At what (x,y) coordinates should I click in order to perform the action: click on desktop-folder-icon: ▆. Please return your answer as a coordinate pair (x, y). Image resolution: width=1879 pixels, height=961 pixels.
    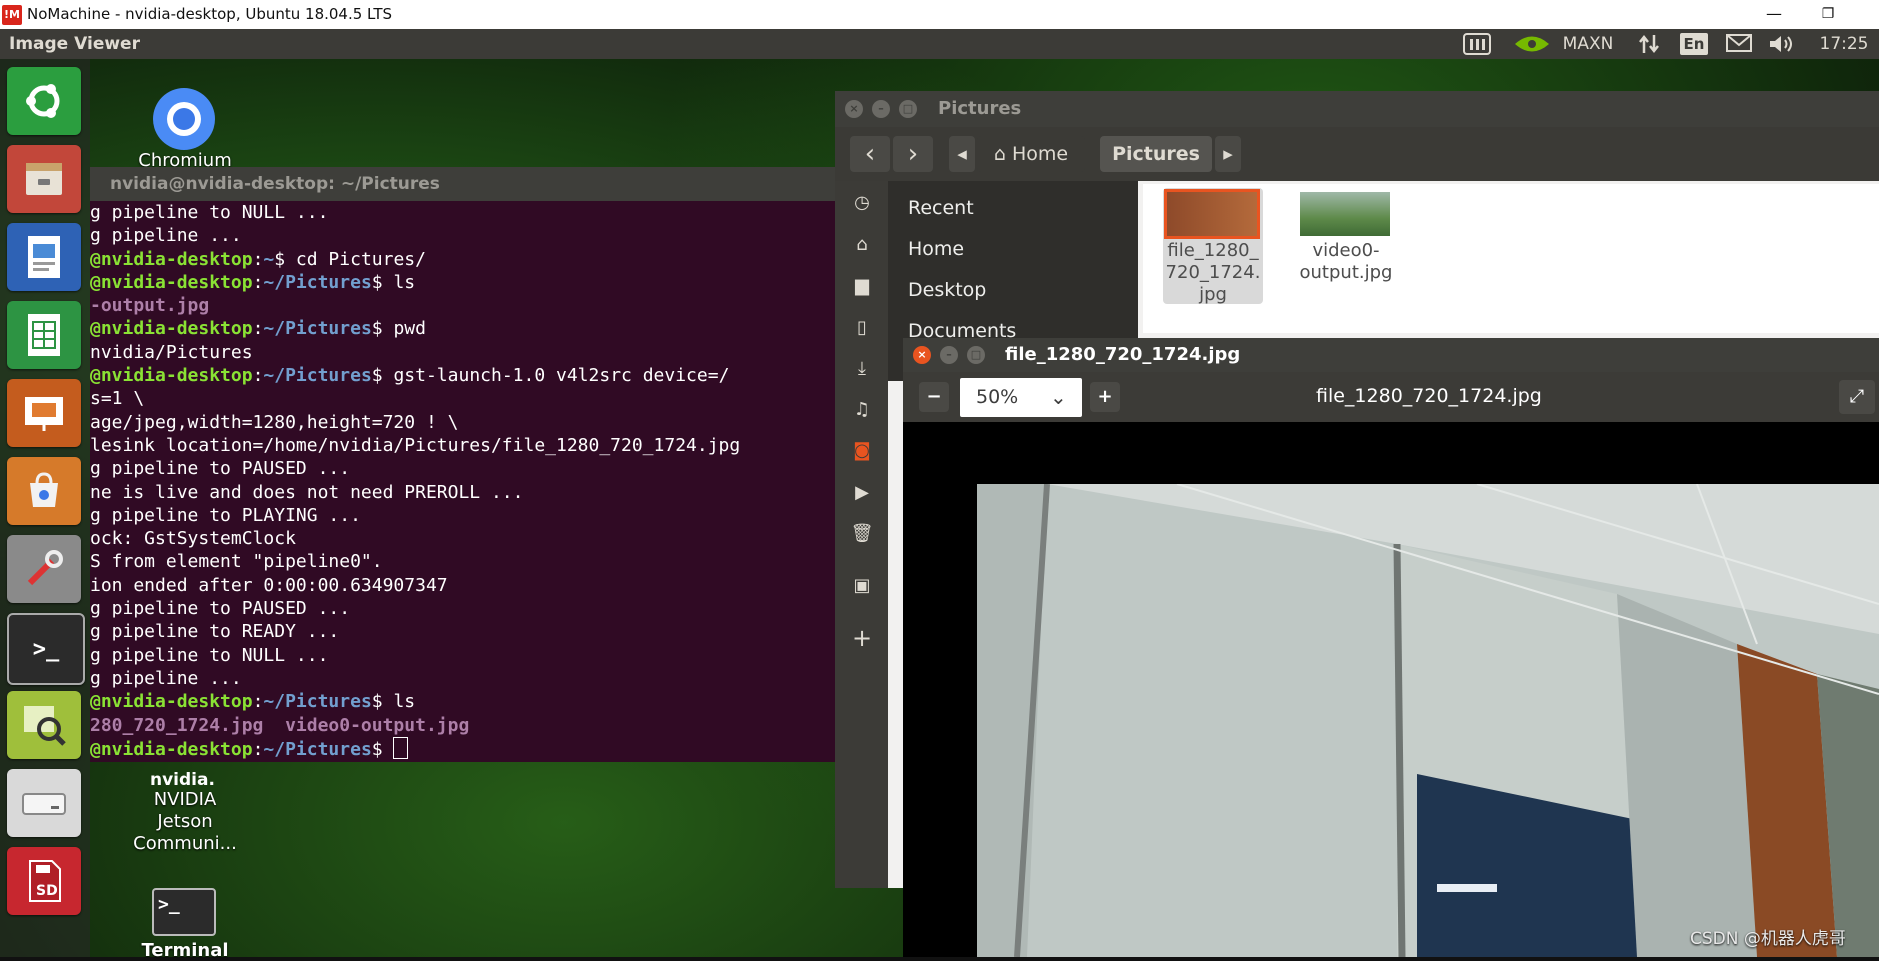
    Looking at the image, I should click on (862, 286).